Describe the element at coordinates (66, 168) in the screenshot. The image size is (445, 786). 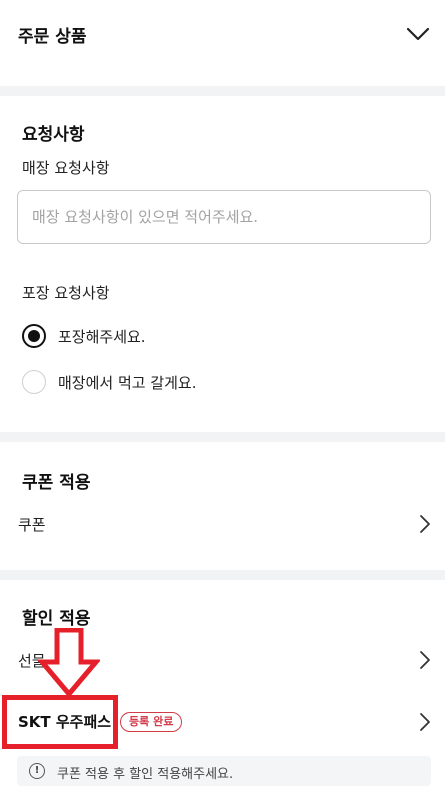
I see `store-request-label: 매장 요청사항` at that location.